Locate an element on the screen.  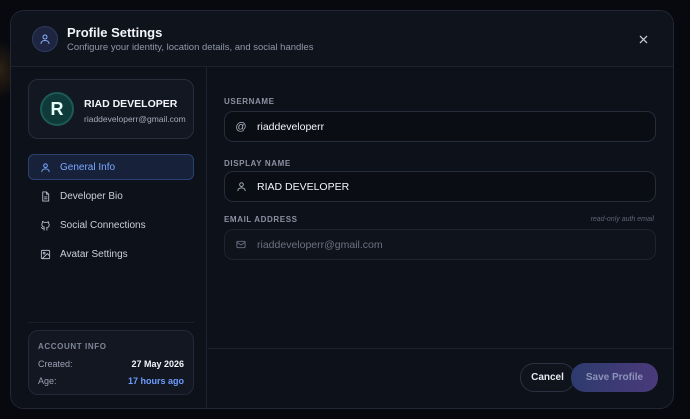
image-icon is located at coordinates (45, 254).